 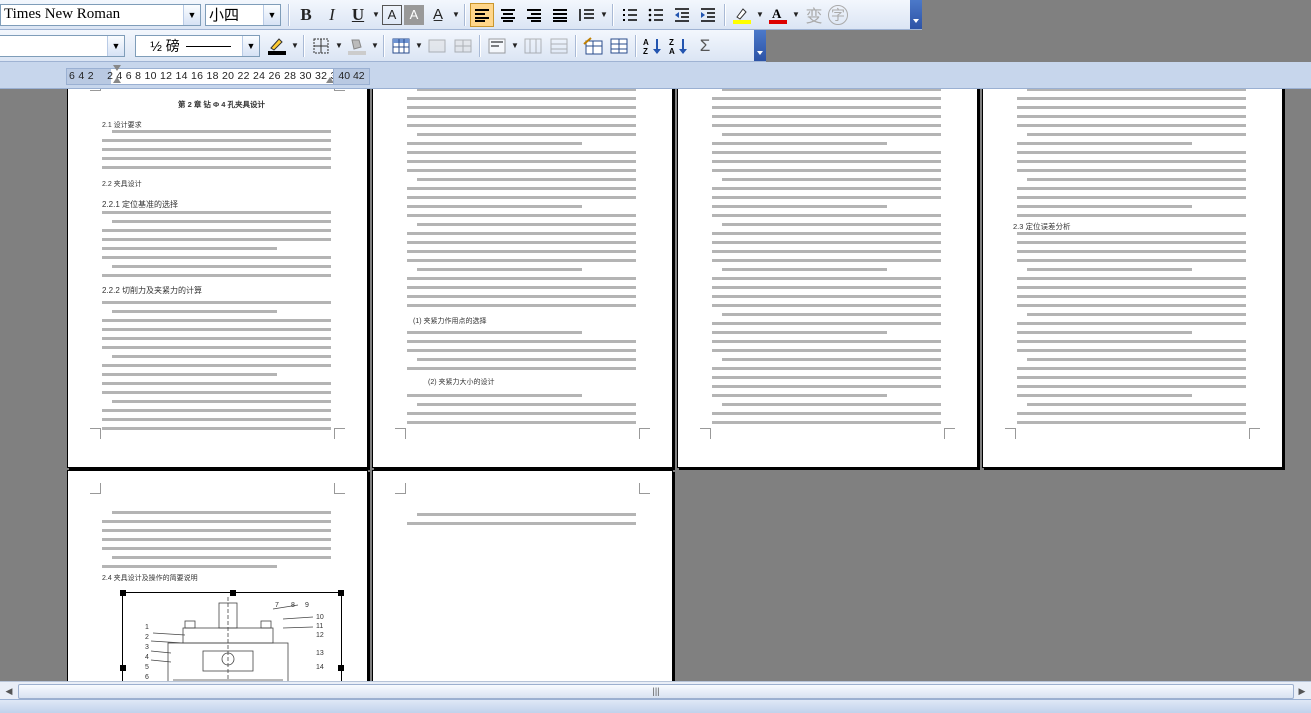 I want to click on svg-text: Z, so click(x=645, y=51).